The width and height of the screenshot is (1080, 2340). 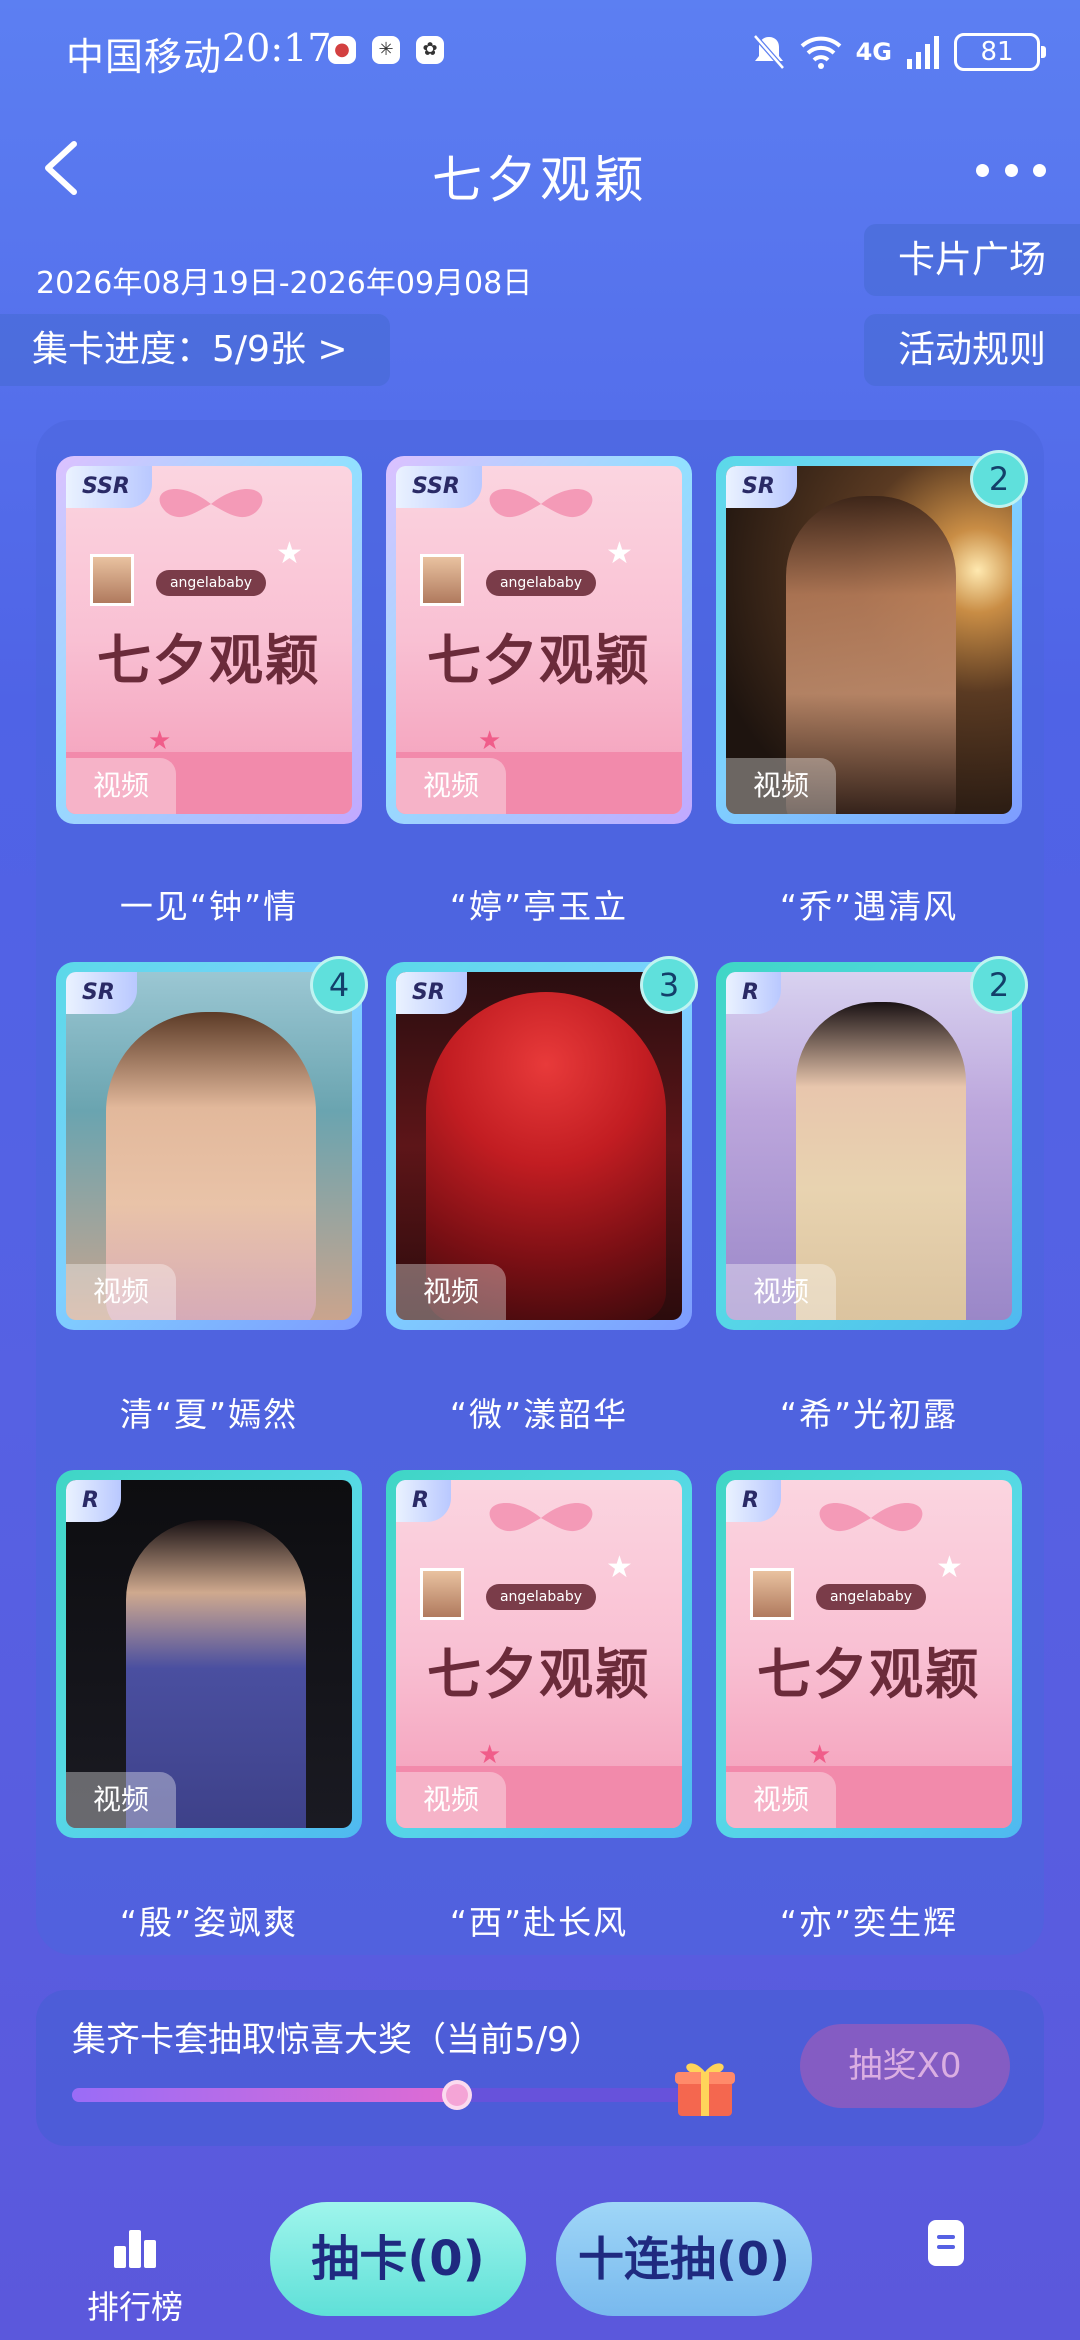 I want to click on signal-icon, so click(x=923, y=52).